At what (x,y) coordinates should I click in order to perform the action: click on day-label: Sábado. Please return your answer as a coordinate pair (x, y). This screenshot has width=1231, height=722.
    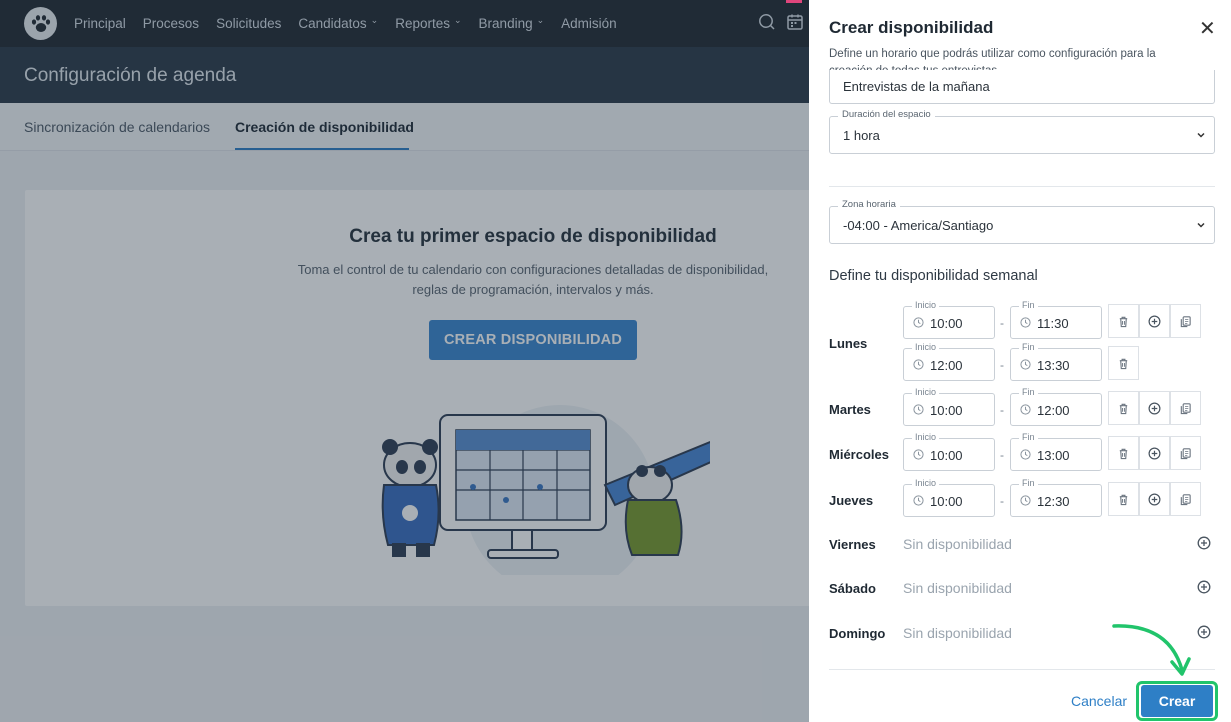
    Looking at the image, I should click on (852, 588).